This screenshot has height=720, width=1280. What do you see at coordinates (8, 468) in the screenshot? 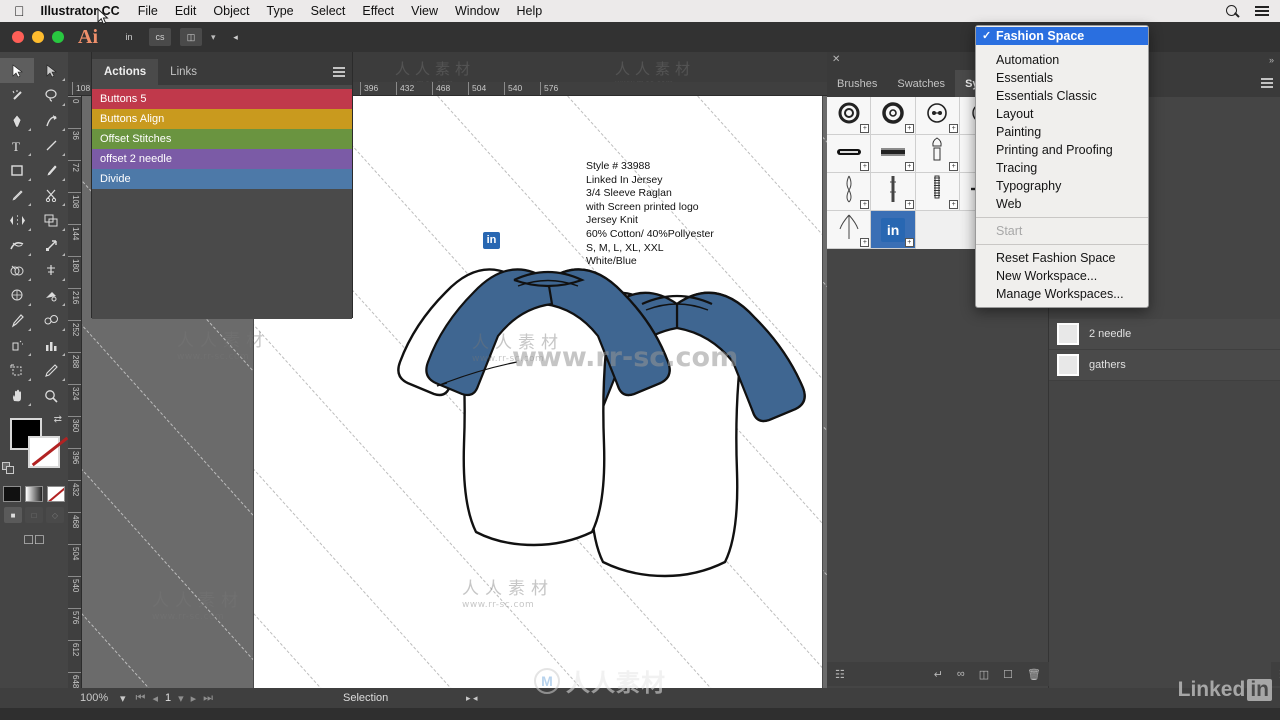
I see `default-fill-stroke-icon` at bounding box center [8, 468].